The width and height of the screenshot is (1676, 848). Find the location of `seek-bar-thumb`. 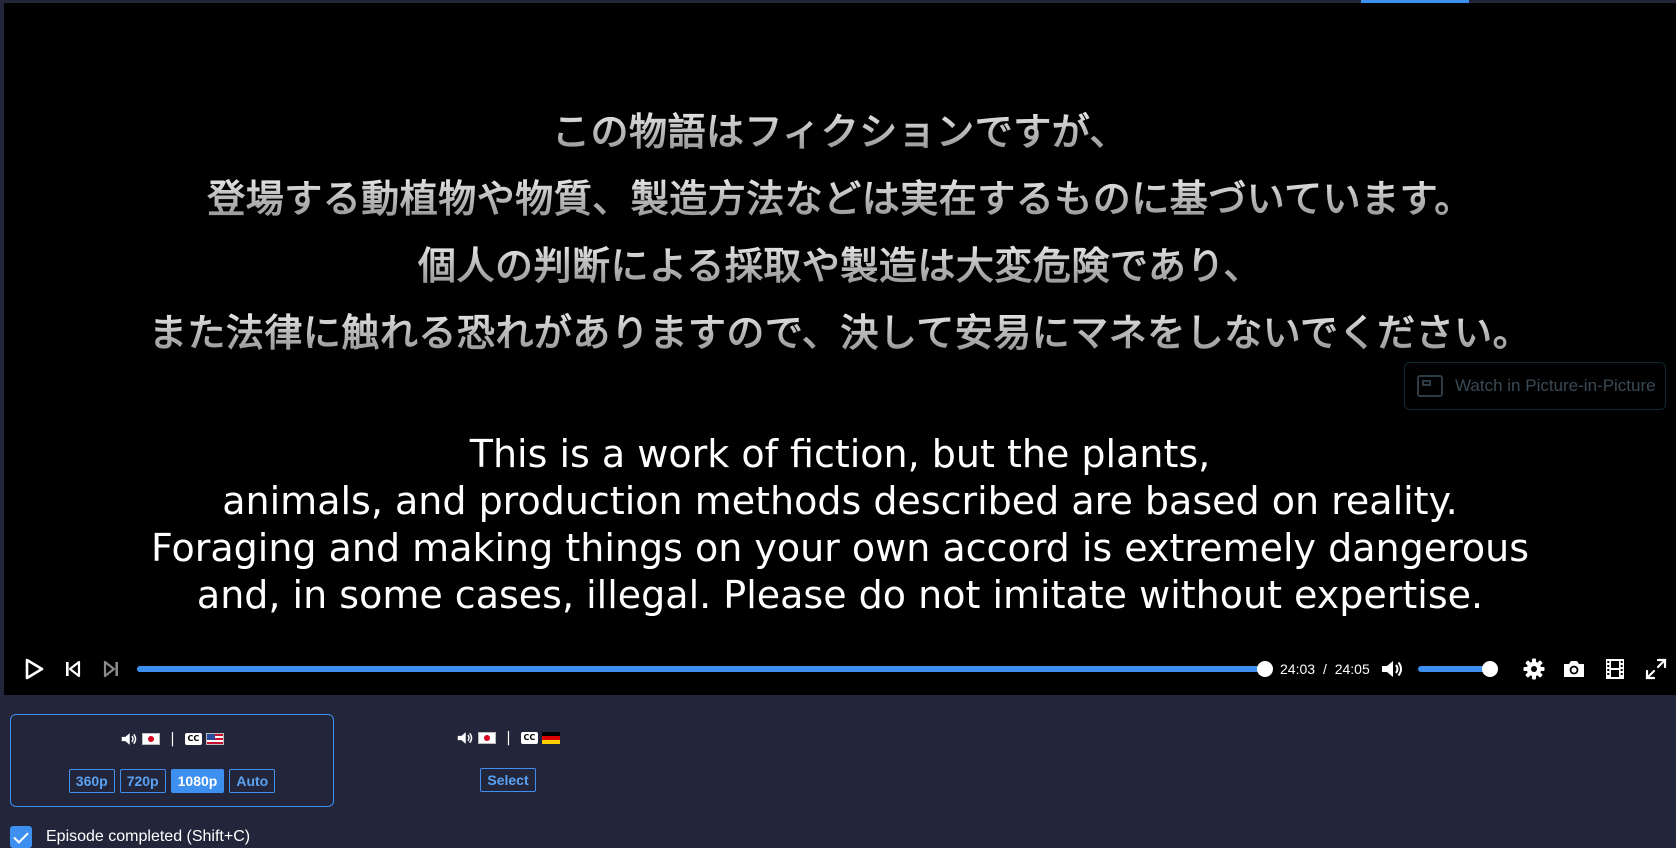

seek-bar-thumb is located at coordinates (1265, 669).